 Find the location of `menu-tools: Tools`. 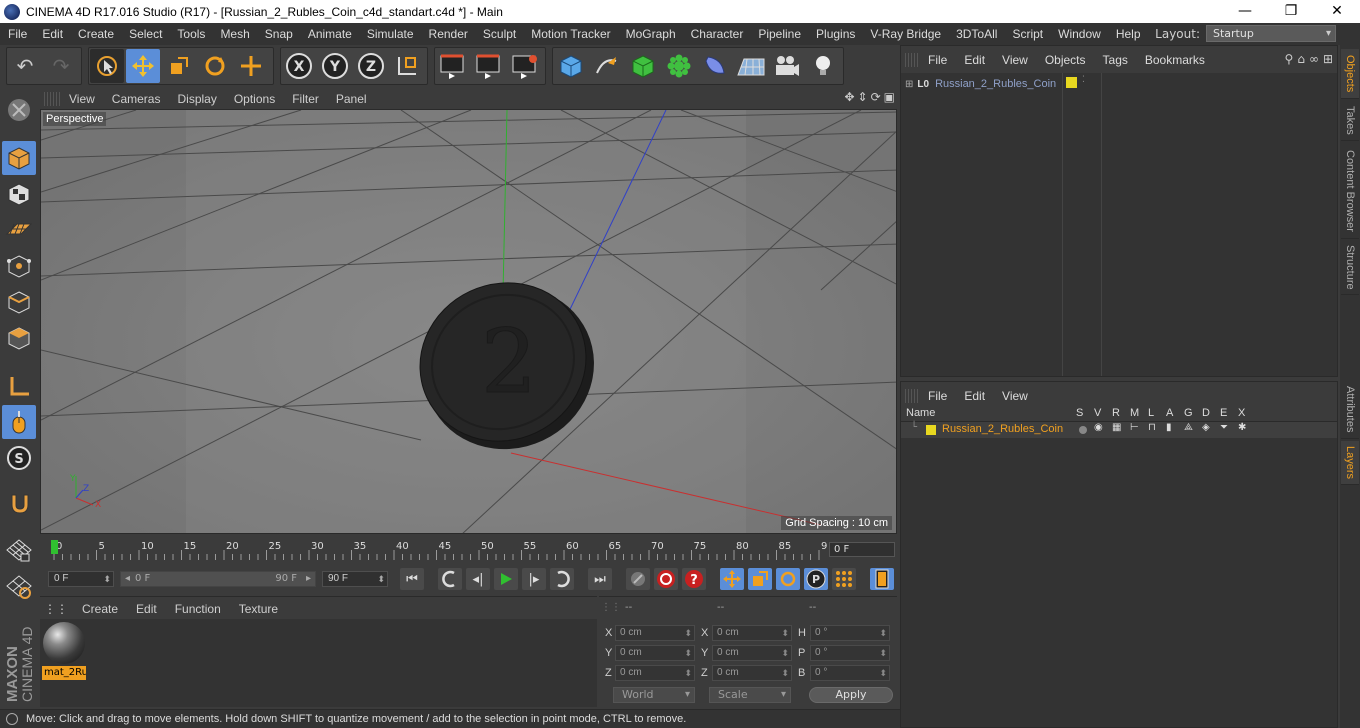

menu-tools: Tools is located at coordinates (190, 34).